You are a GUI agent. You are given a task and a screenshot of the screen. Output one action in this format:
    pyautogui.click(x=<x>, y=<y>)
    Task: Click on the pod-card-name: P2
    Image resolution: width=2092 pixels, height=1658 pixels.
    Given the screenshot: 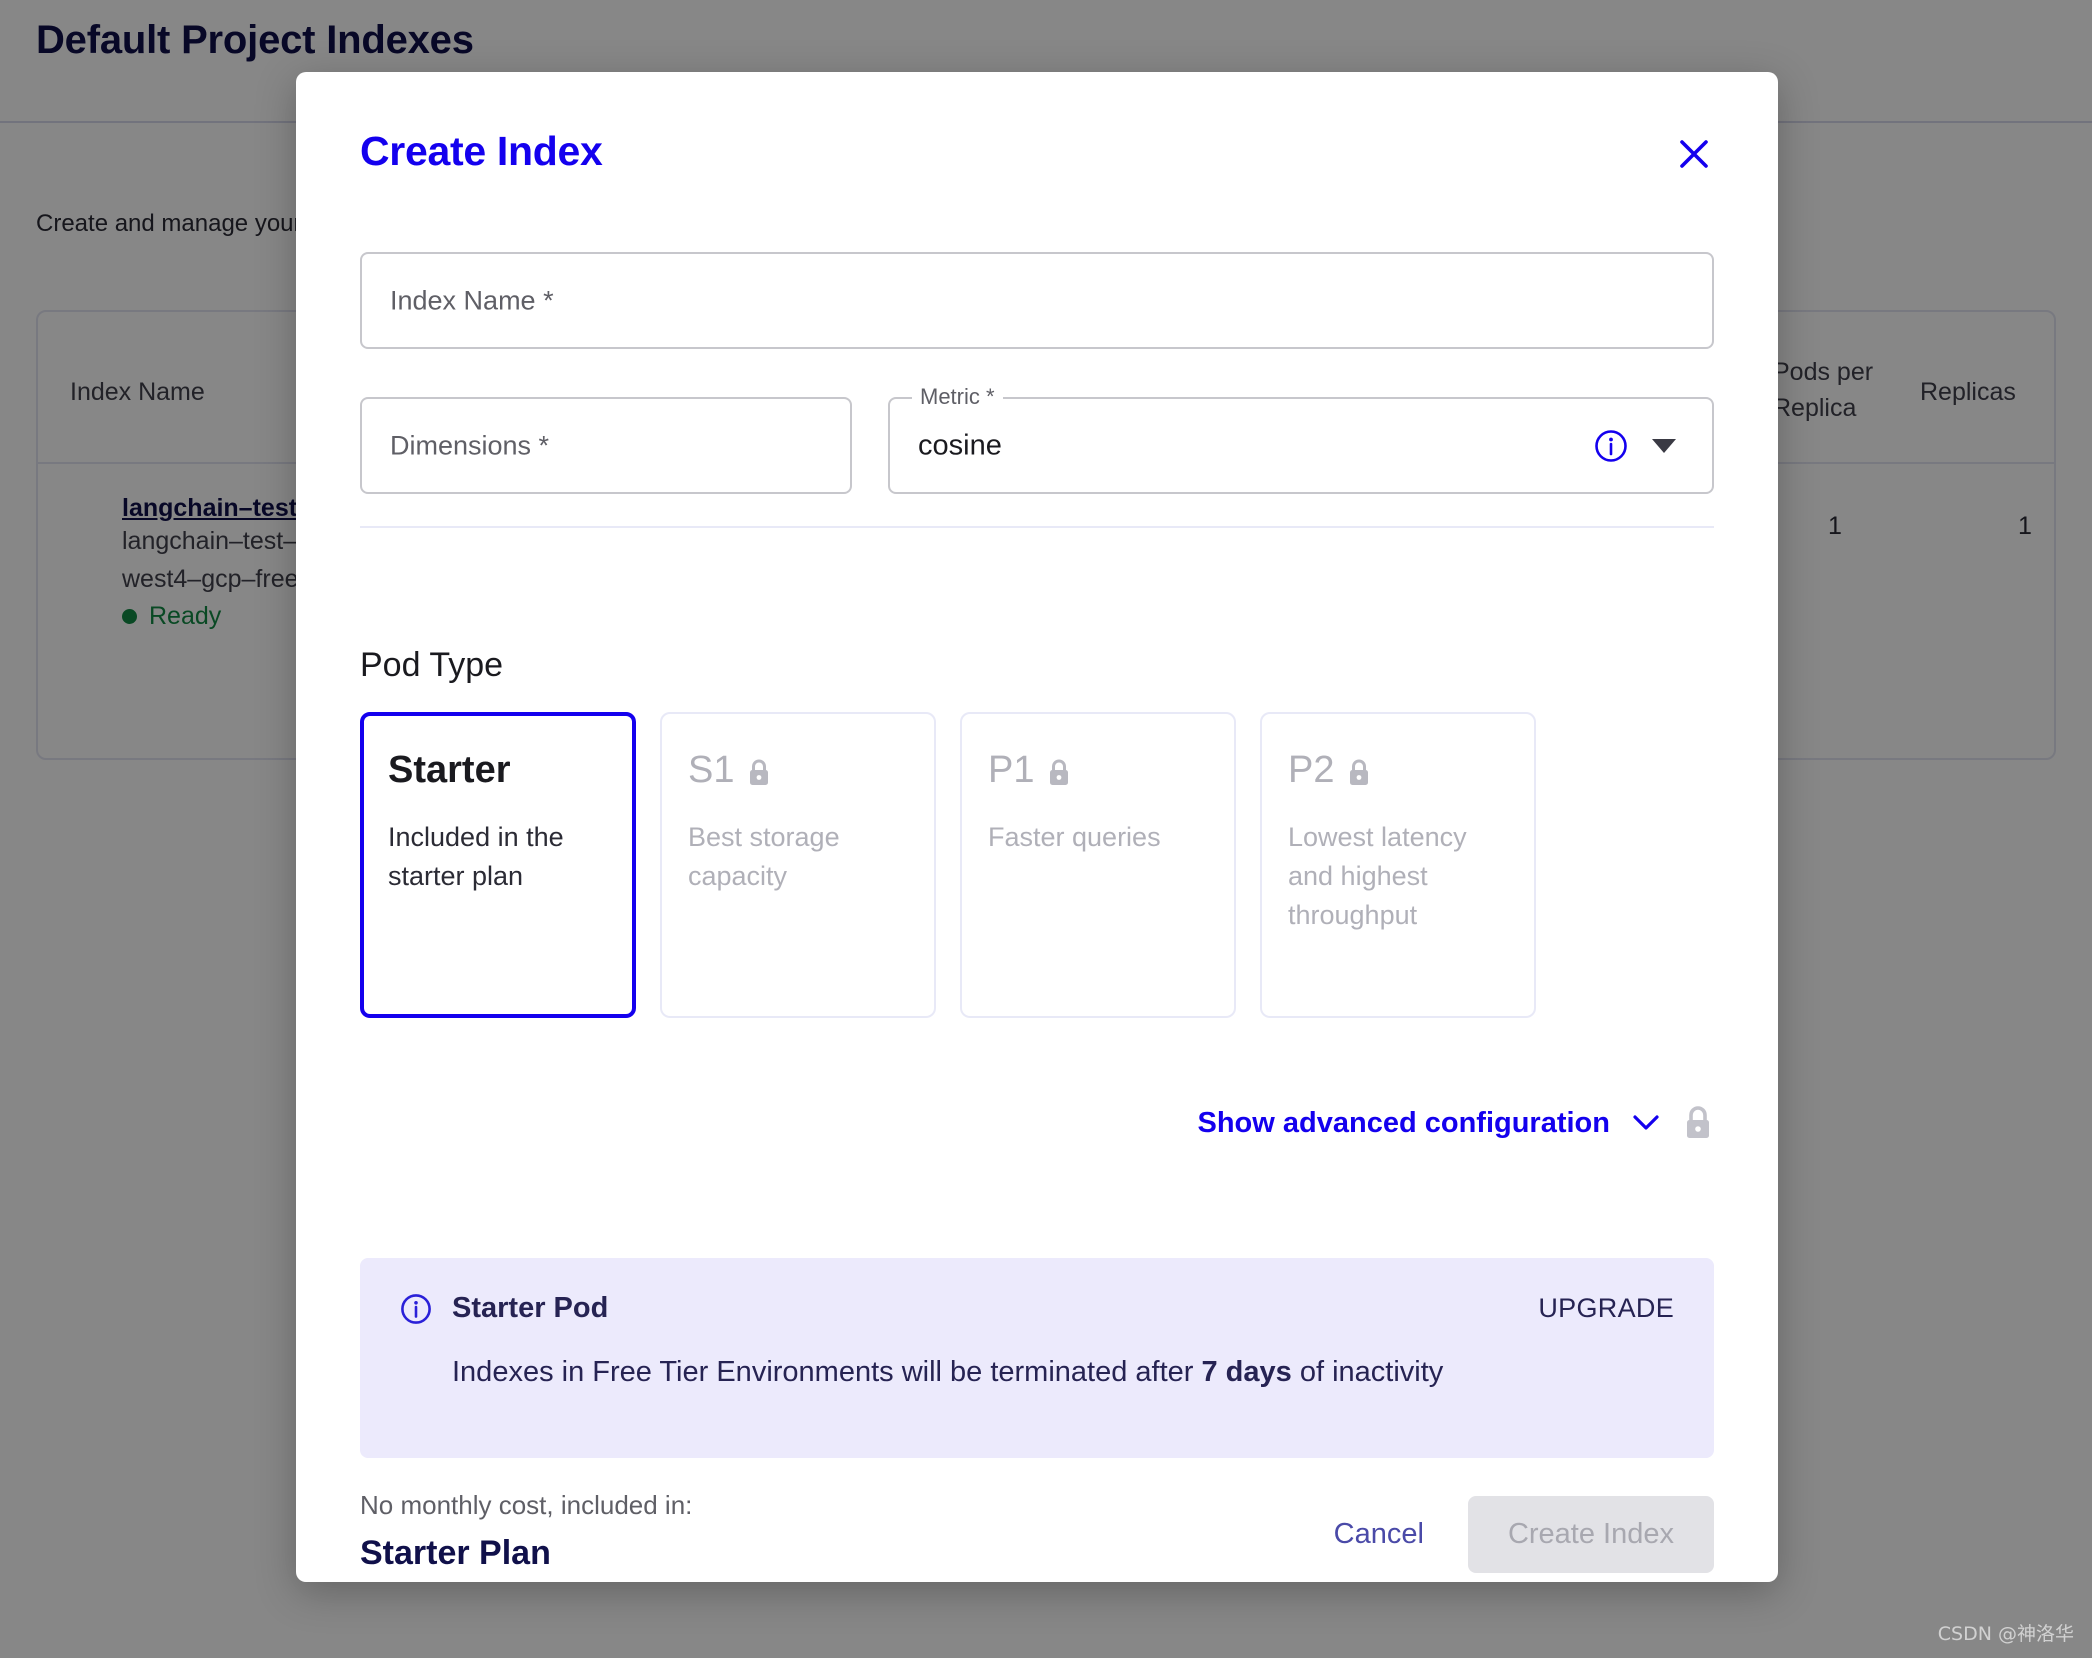 What is the action you would take?
    pyautogui.click(x=1311, y=770)
    